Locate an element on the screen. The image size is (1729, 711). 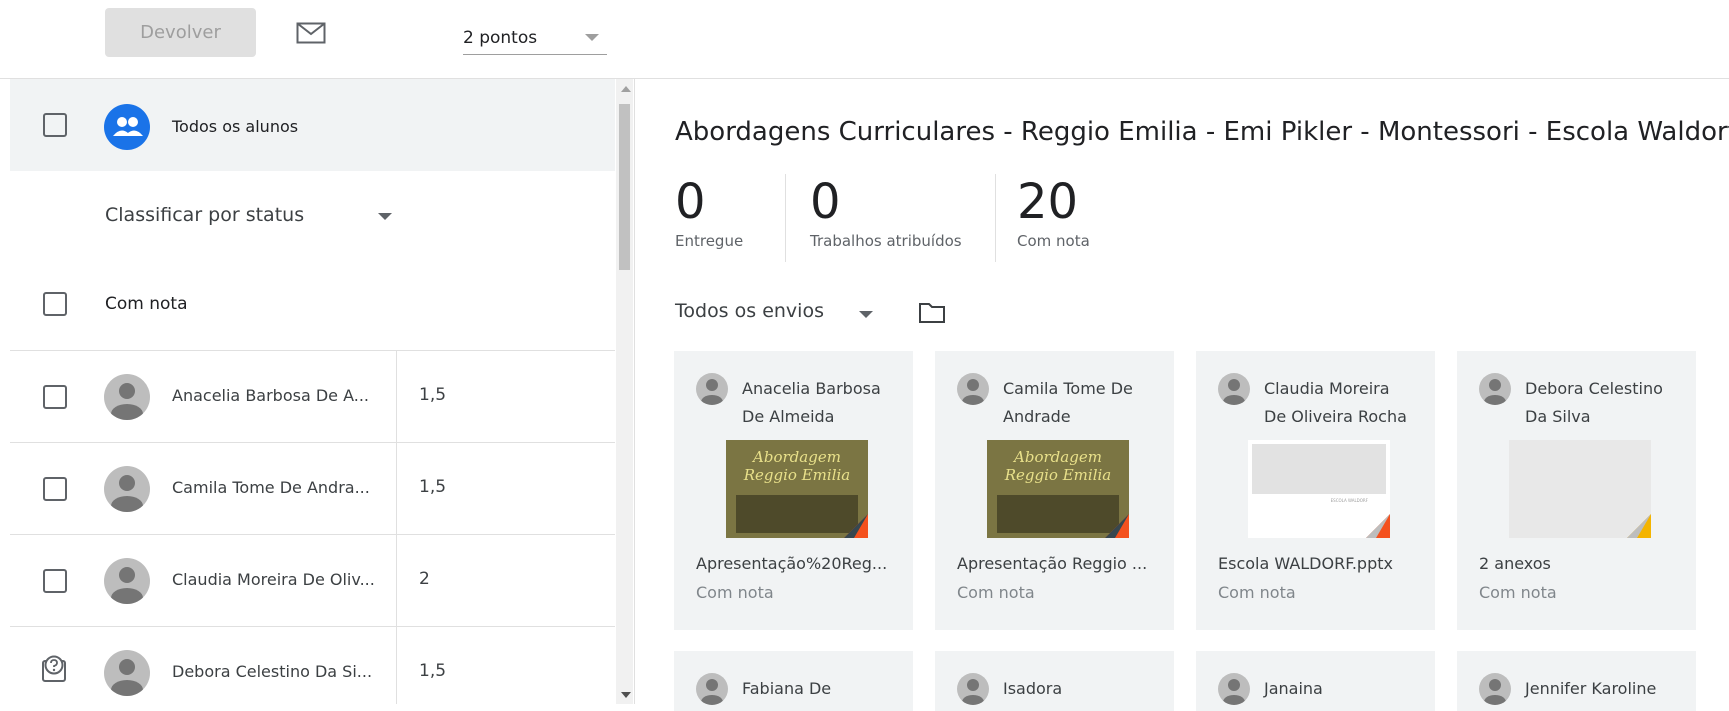
student-name: Debora Celestino Da Silva is located at coordinates (1605, 403).